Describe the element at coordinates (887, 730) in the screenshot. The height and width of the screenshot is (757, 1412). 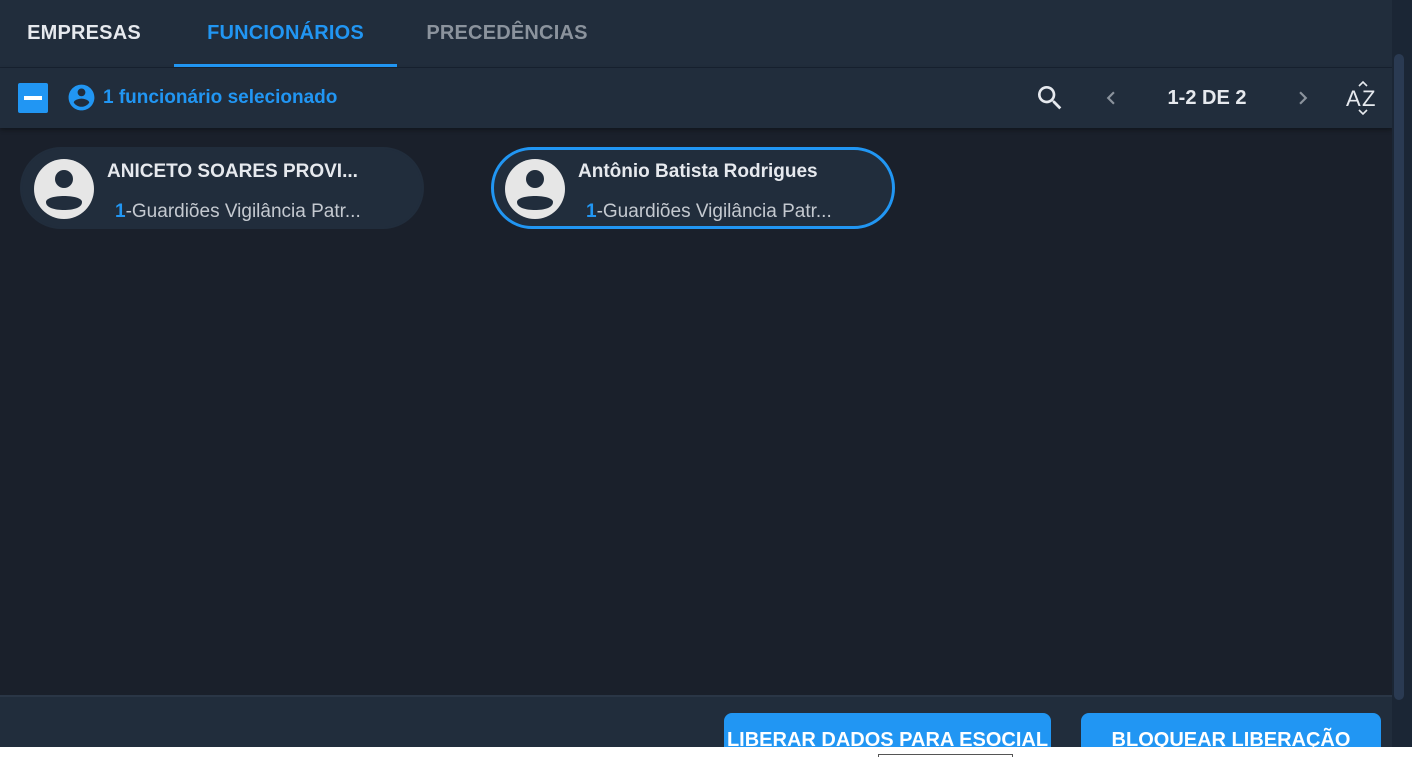
I see `liberar-dados-esocial-button: LIBERAR DADOS PARA ESOCIAL` at that location.